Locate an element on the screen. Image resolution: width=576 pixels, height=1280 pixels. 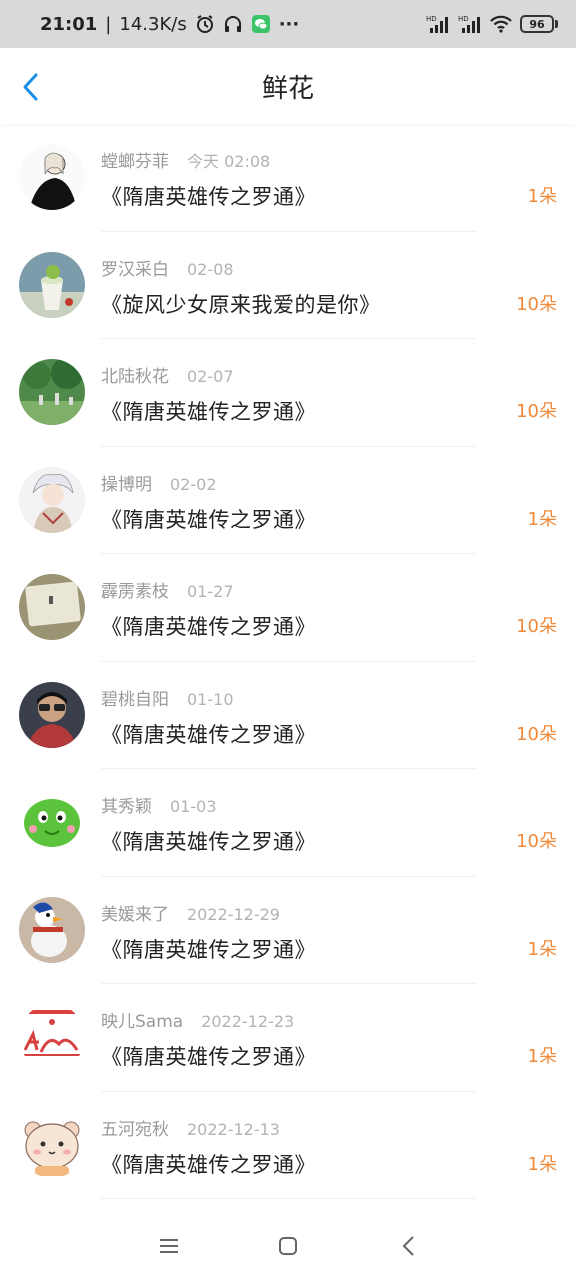
item-info: 北陆秋花 02-07 《隋唐英雄传之罗通》 is located at coordinates (338, 394).